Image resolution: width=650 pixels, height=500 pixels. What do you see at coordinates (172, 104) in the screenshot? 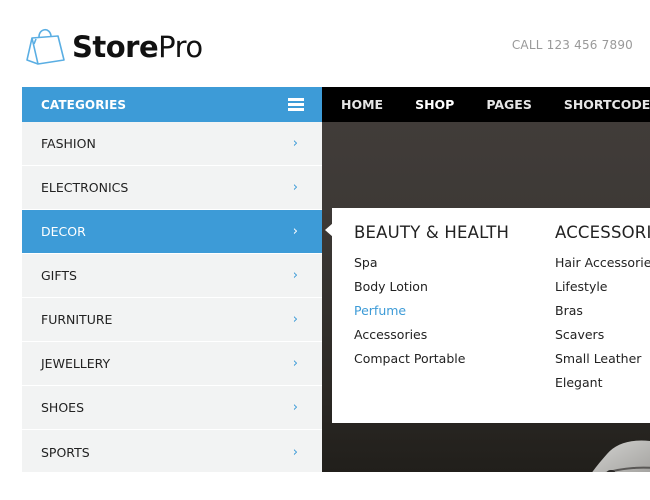
I see `categories-header: CATEGORIES` at bounding box center [172, 104].